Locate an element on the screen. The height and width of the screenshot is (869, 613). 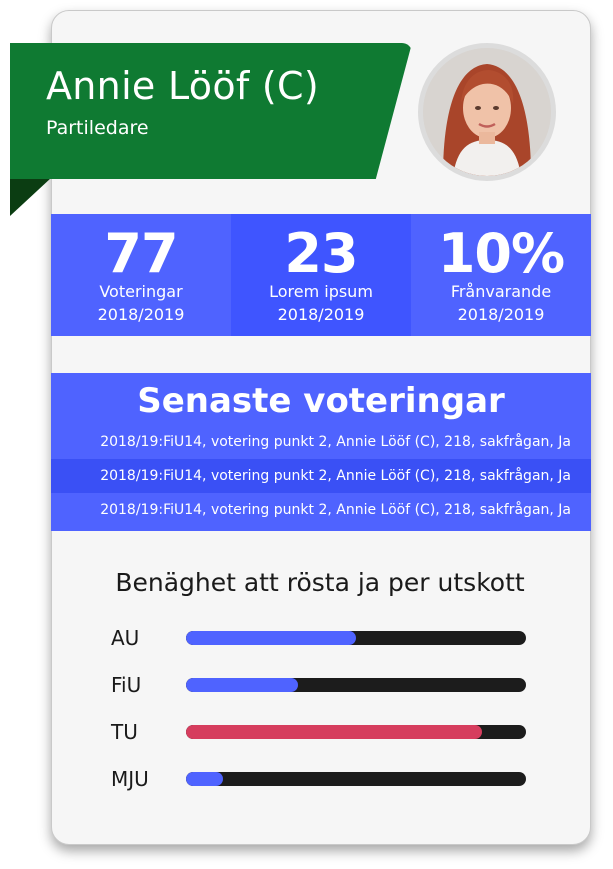
chart-title: Benäghet att rösta ja per utskott is located at coordinates (320, 582).